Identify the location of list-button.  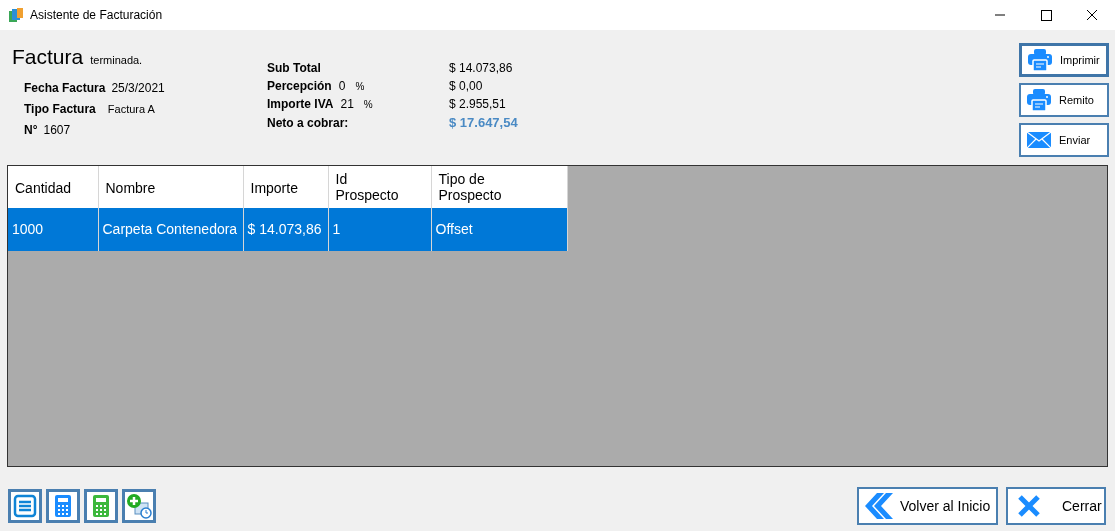
(25, 506).